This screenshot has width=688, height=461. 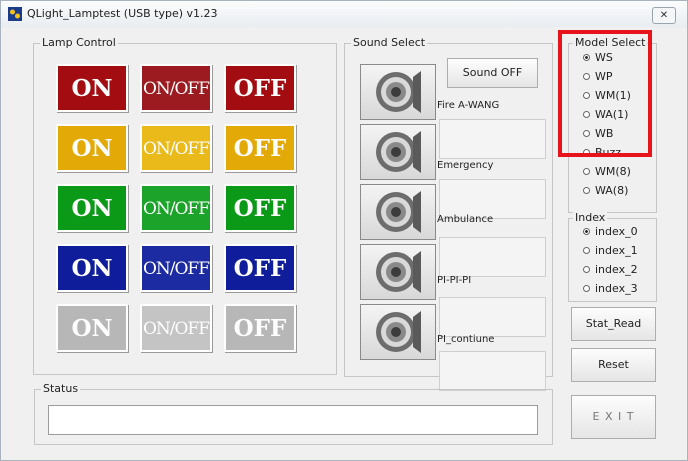 I want to click on lamp-white-off-button: OFF, so click(x=260, y=328).